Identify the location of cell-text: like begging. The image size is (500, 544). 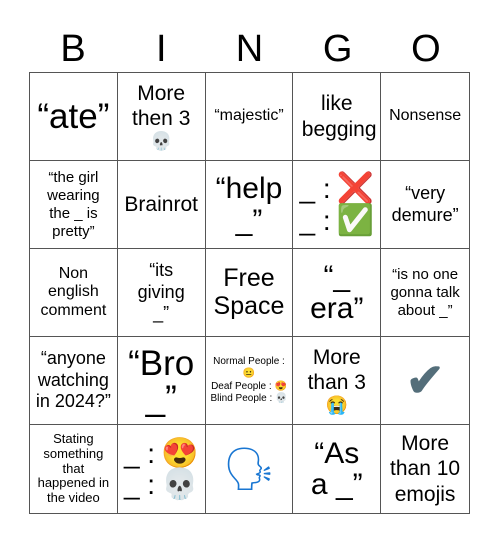
(339, 116).